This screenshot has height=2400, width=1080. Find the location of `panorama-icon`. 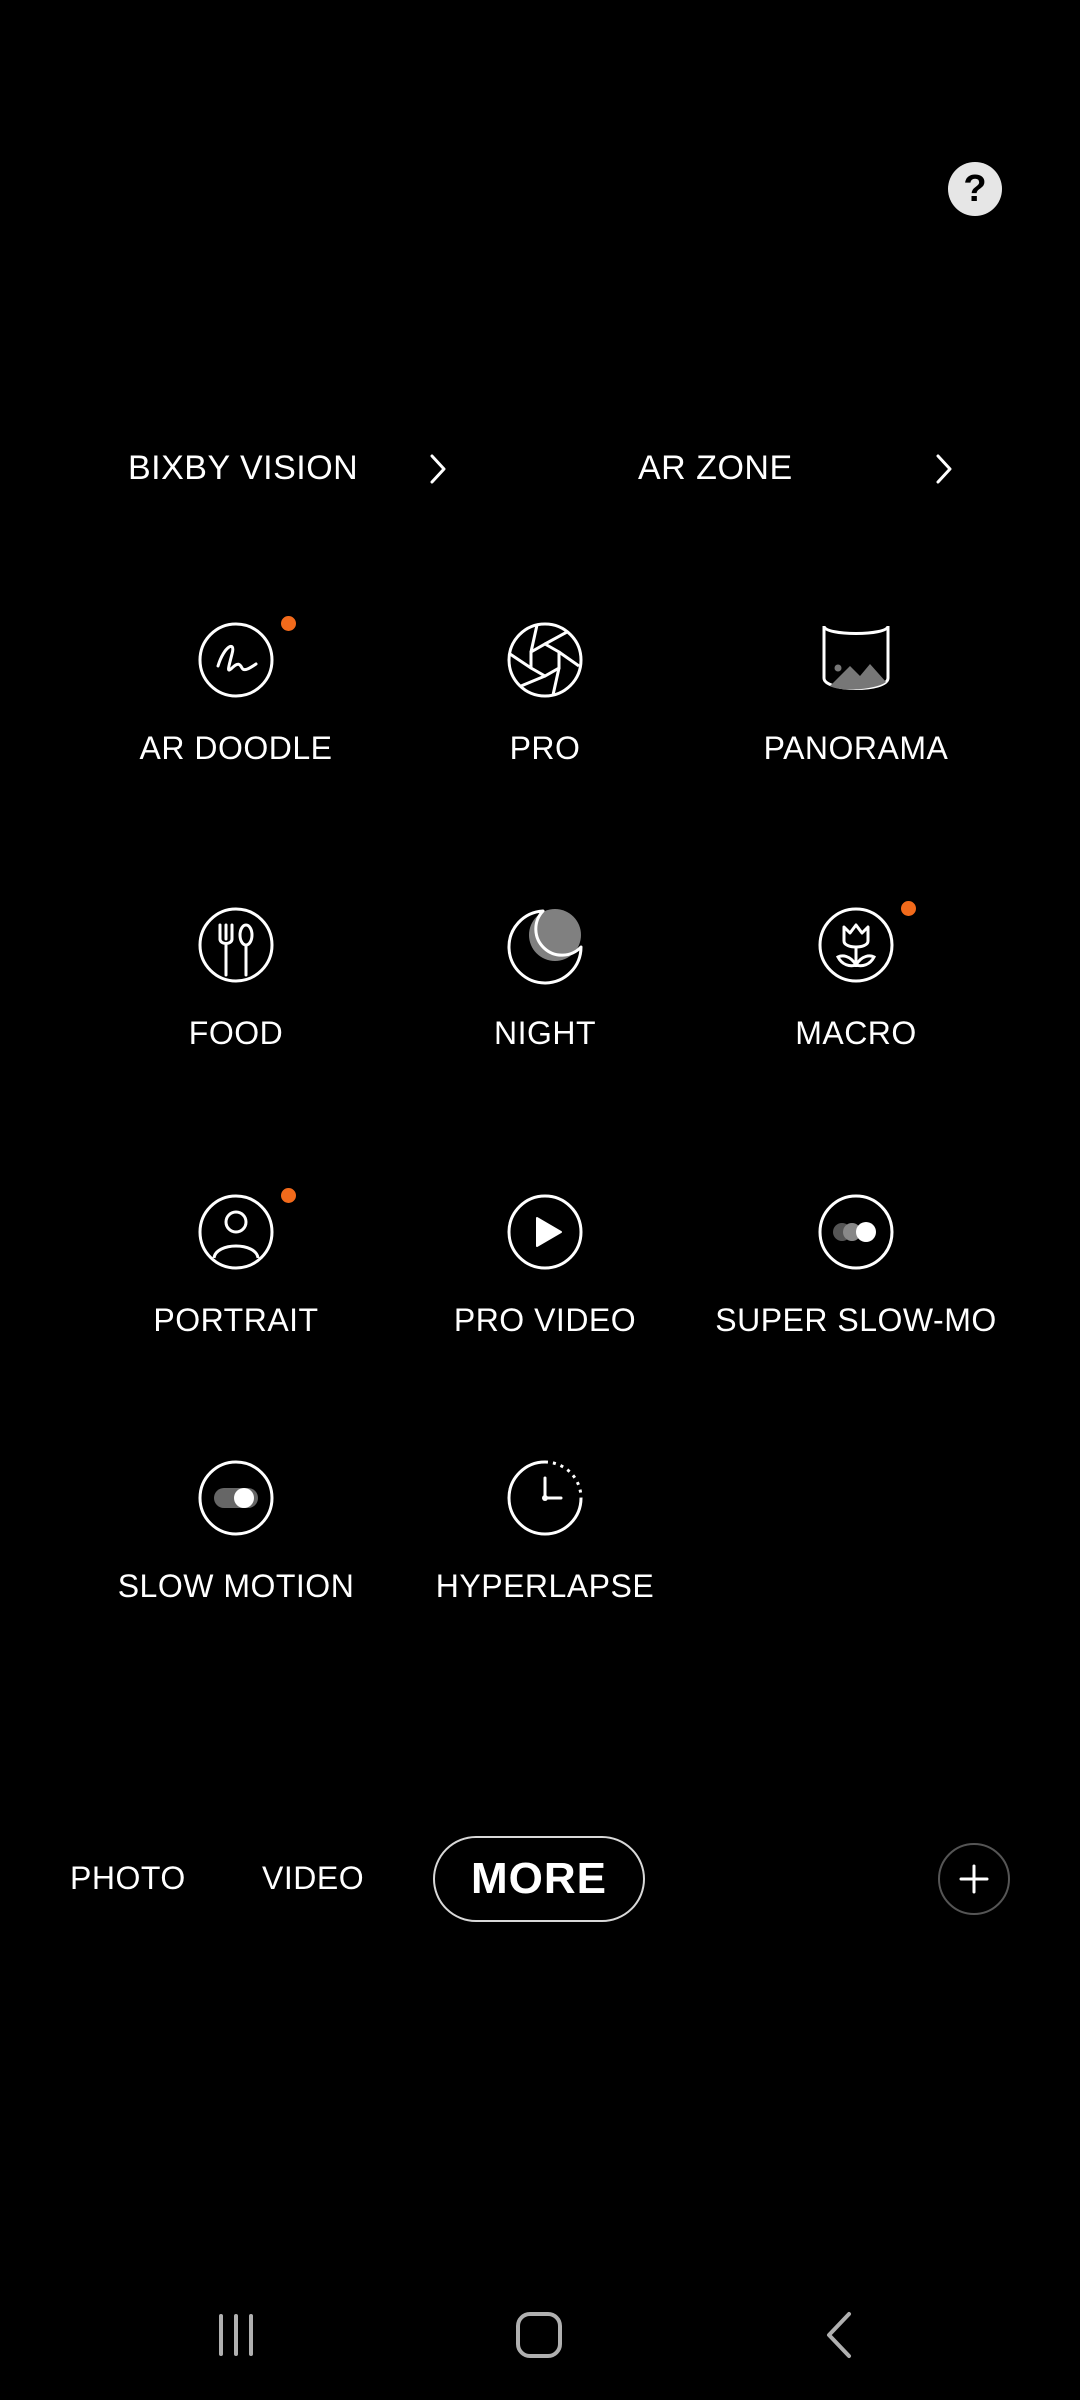

panorama-icon is located at coordinates (856, 657).